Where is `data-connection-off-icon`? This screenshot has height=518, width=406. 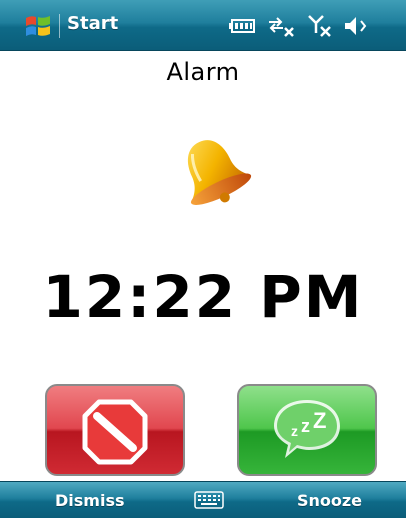 data-connection-off-icon is located at coordinates (281, 26).